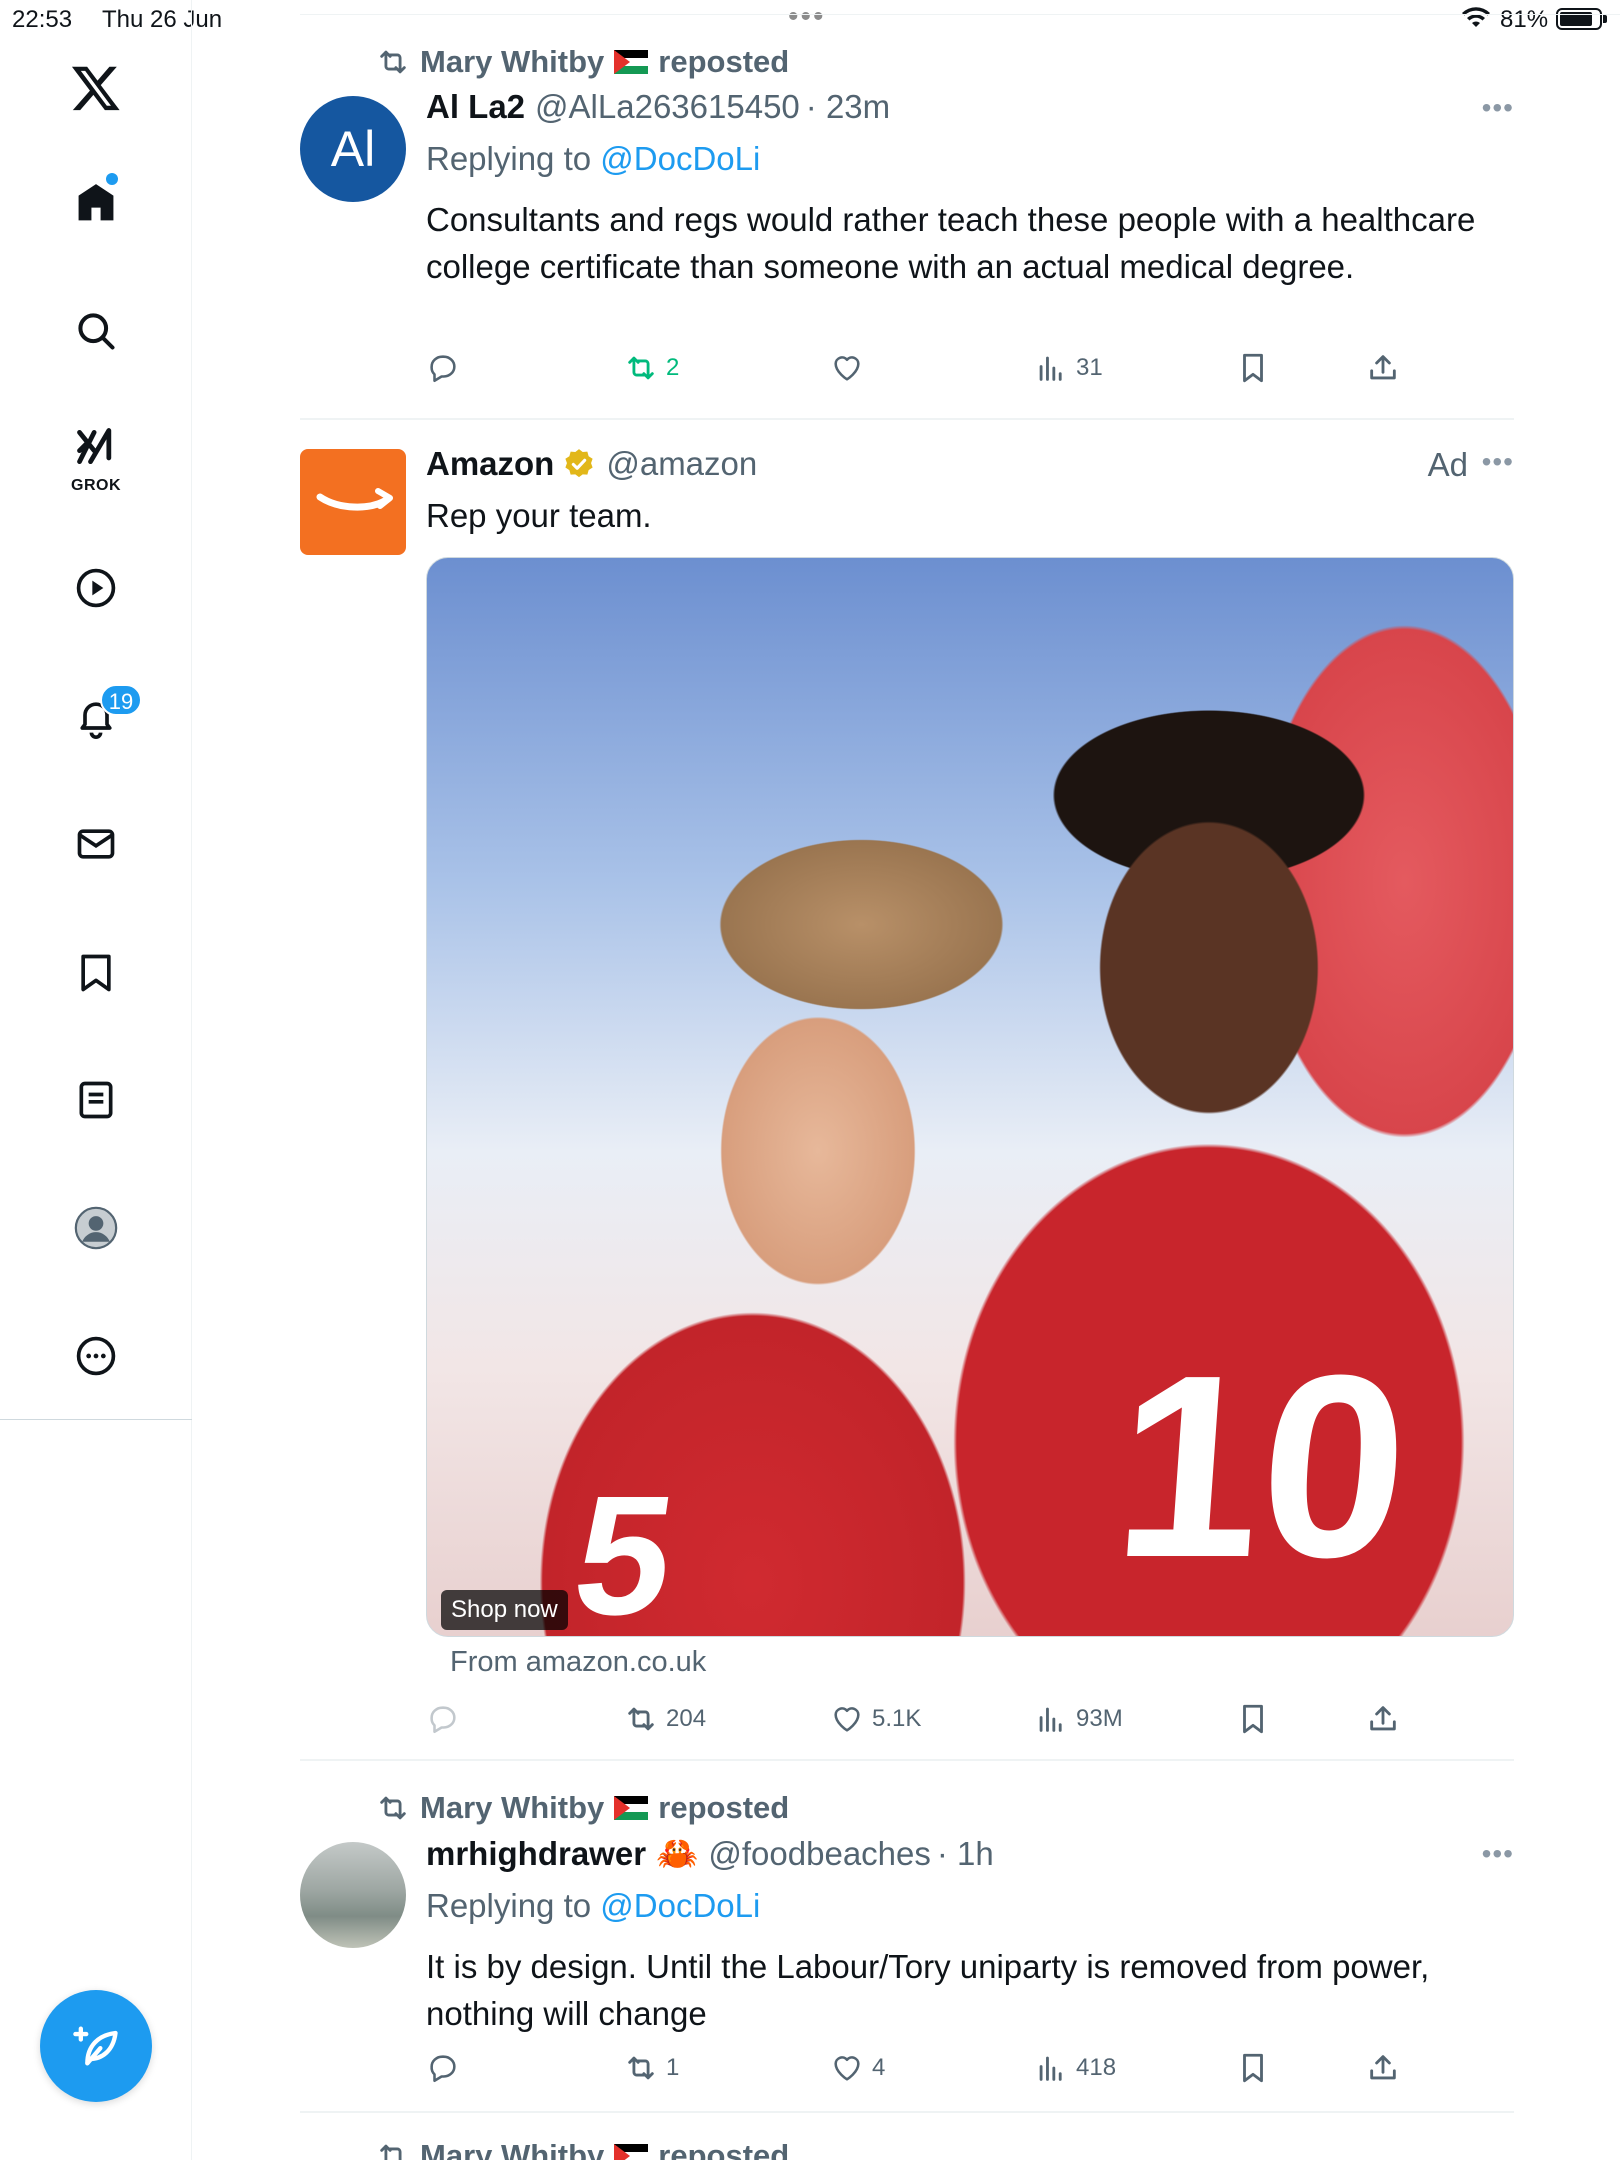  What do you see at coordinates (1089, 367) in the screenshot?
I see `views-count: 31` at bounding box center [1089, 367].